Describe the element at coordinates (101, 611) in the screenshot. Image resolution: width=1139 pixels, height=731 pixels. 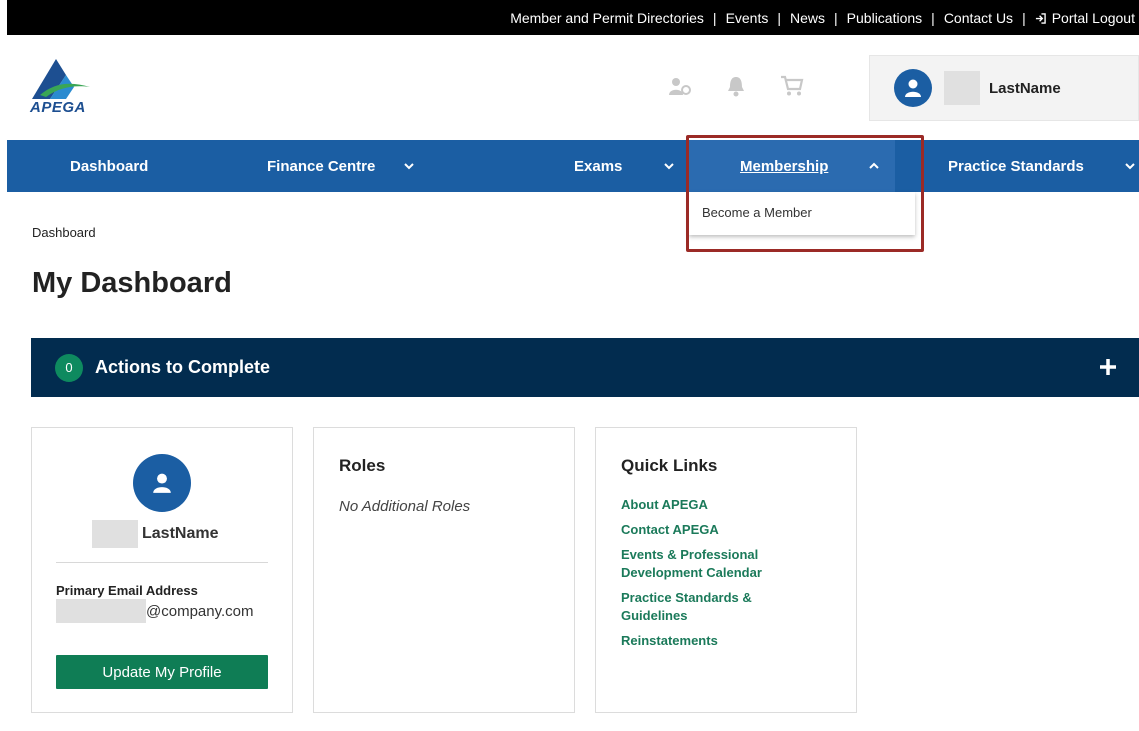
I see `redacted-email-user` at that location.